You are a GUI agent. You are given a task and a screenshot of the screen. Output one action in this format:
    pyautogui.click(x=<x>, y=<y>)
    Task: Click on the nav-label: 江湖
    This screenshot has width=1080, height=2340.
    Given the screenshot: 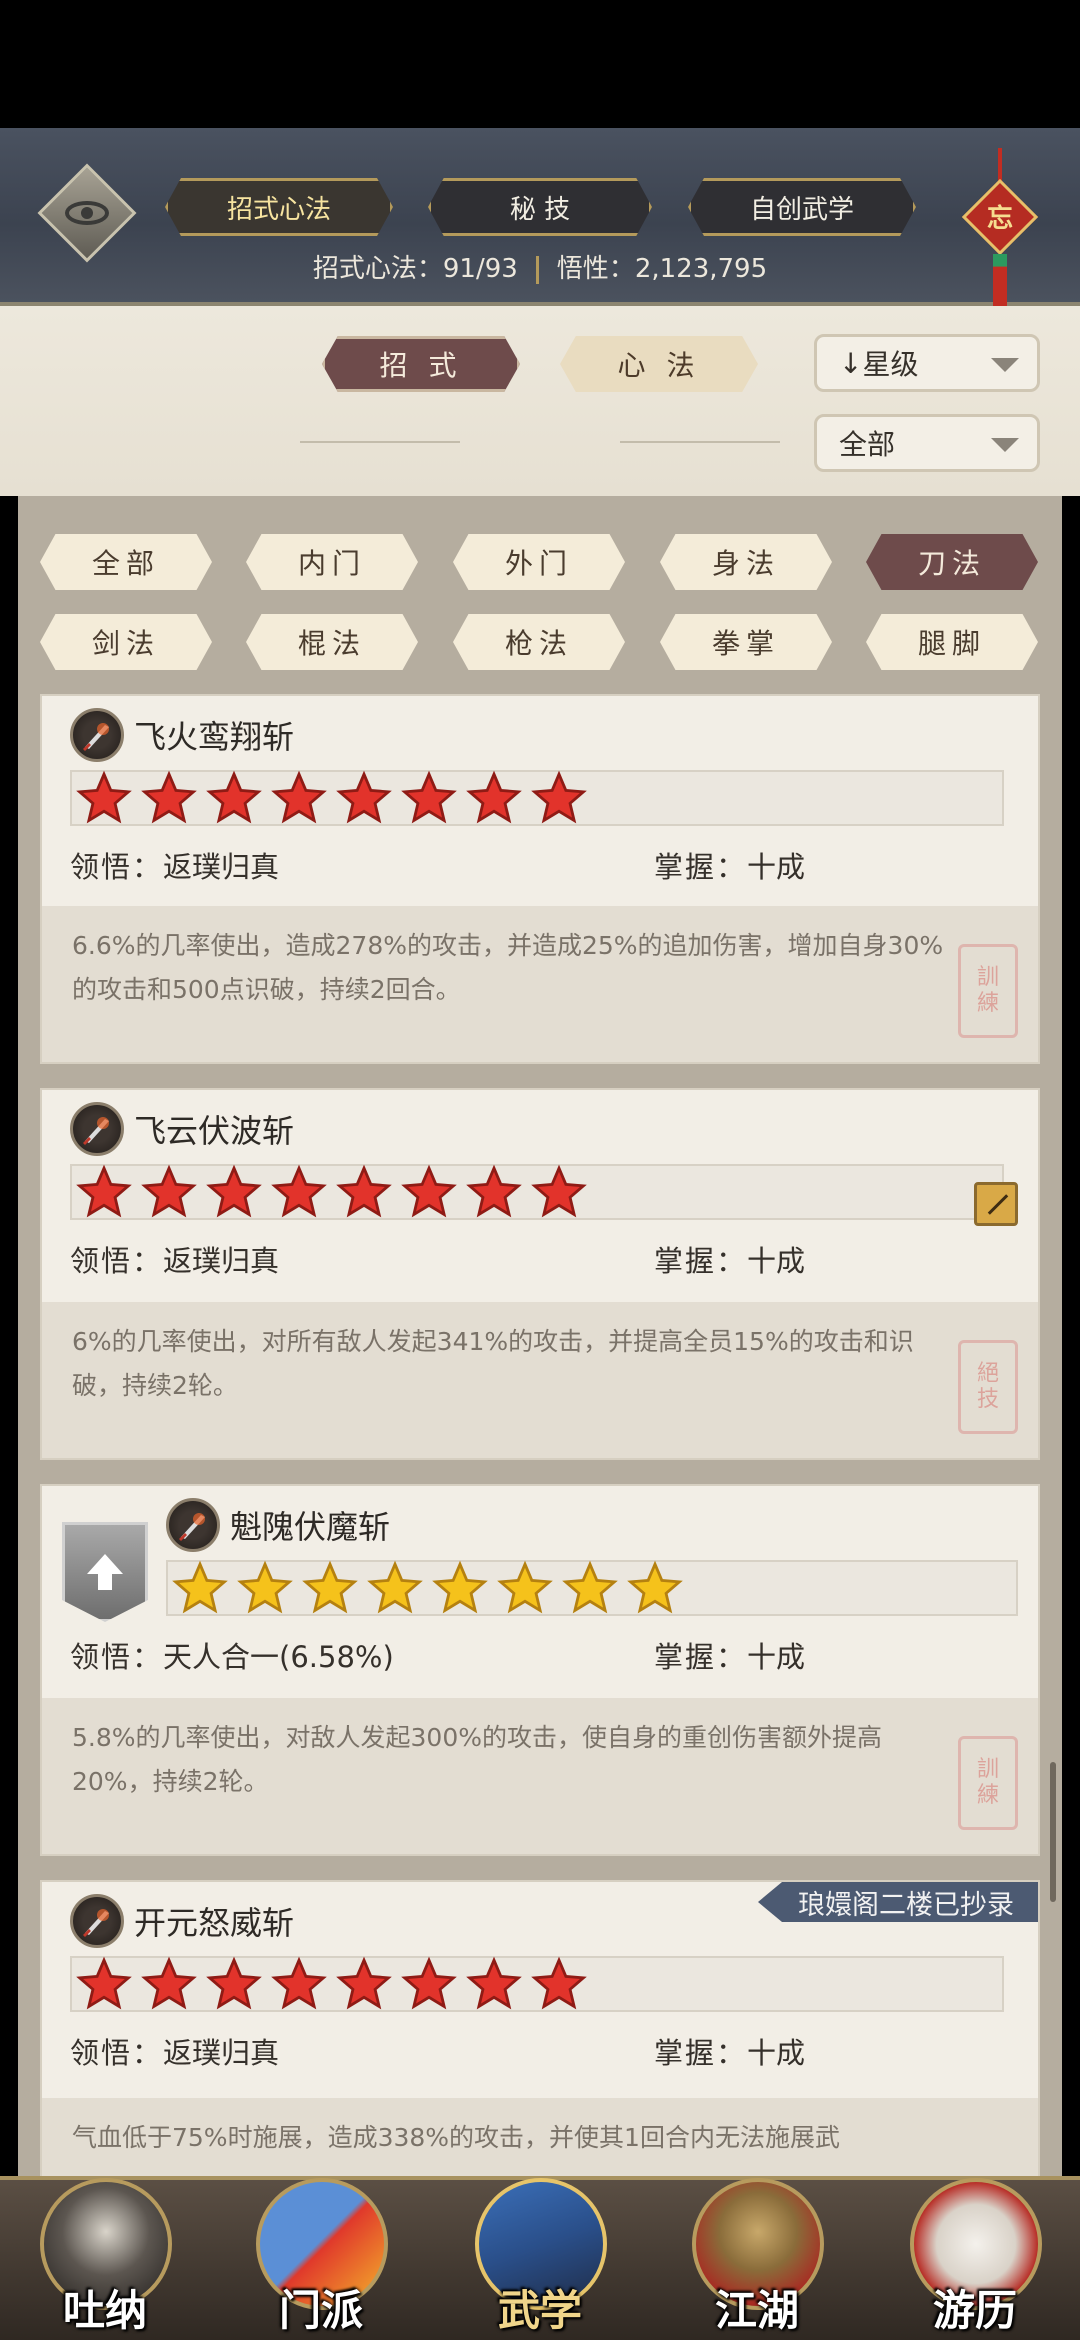 What is the action you would take?
    pyautogui.click(x=756, y=2310)
    